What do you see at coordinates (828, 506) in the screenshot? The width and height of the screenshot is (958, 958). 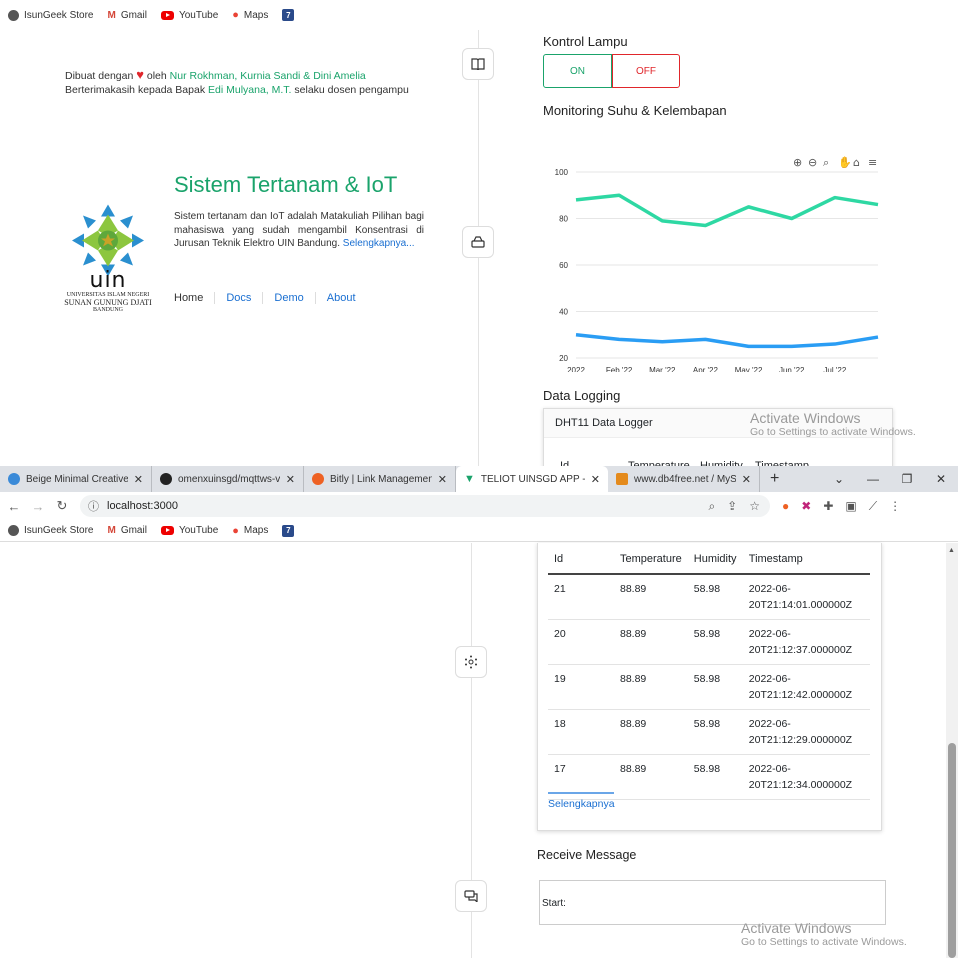 I see `puzzle-icon: ✚` at bounding box center [828, 506].